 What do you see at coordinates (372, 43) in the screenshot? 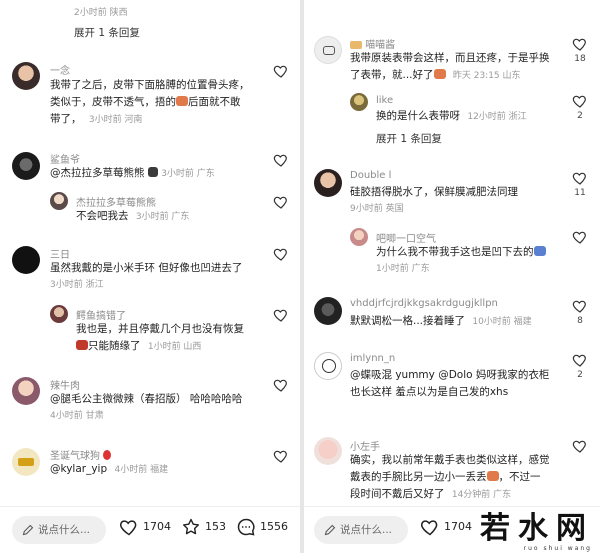
I see `commenter-name: 喵喵酱` at bounding box center [372, 43].